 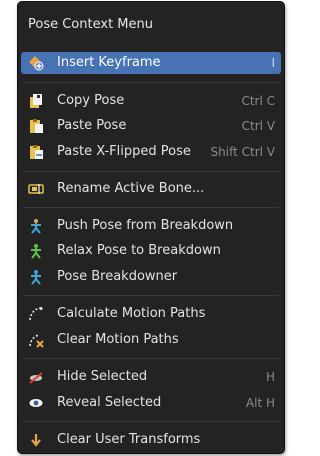 I want to click on paste-pose-icon, so click(x=36, y=126).